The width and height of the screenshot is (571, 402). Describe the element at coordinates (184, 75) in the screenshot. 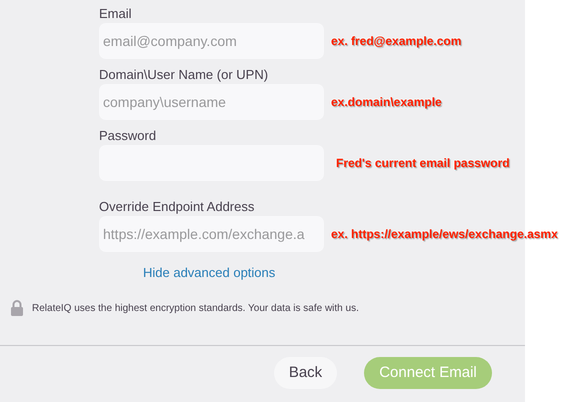

I see `field-label: Domain\User Name (or UPN)` at that location.